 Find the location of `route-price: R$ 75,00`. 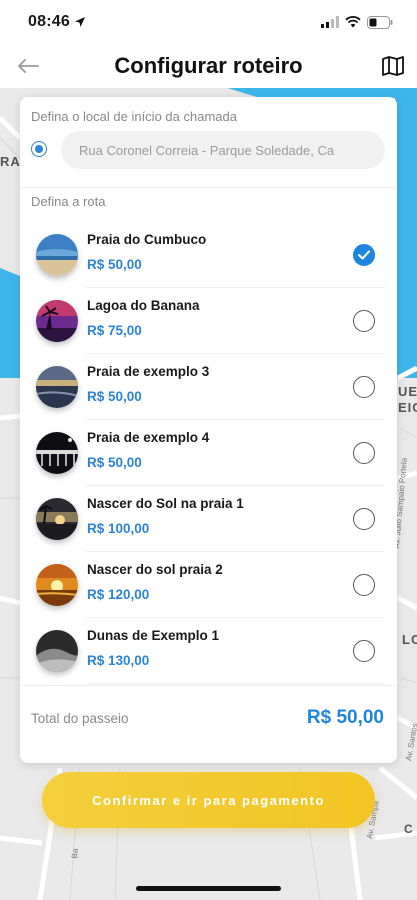

route-price: R$ 75,00 is located at coordinates (114, 330).